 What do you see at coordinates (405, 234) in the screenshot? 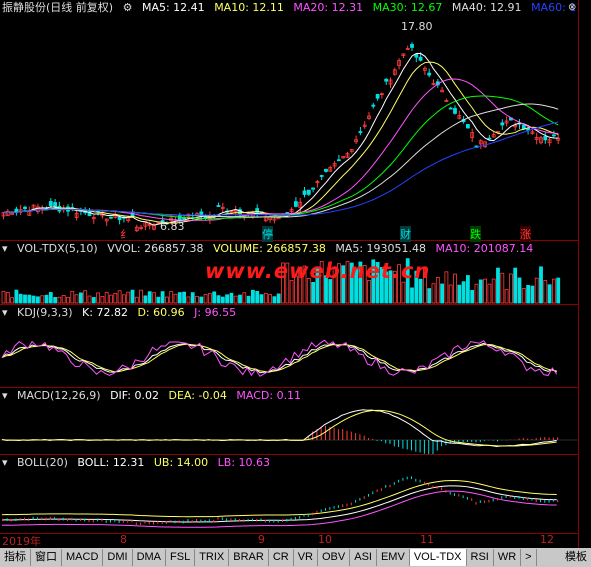
I see `event-marker-3: 财` at bounding box center [405, 234].